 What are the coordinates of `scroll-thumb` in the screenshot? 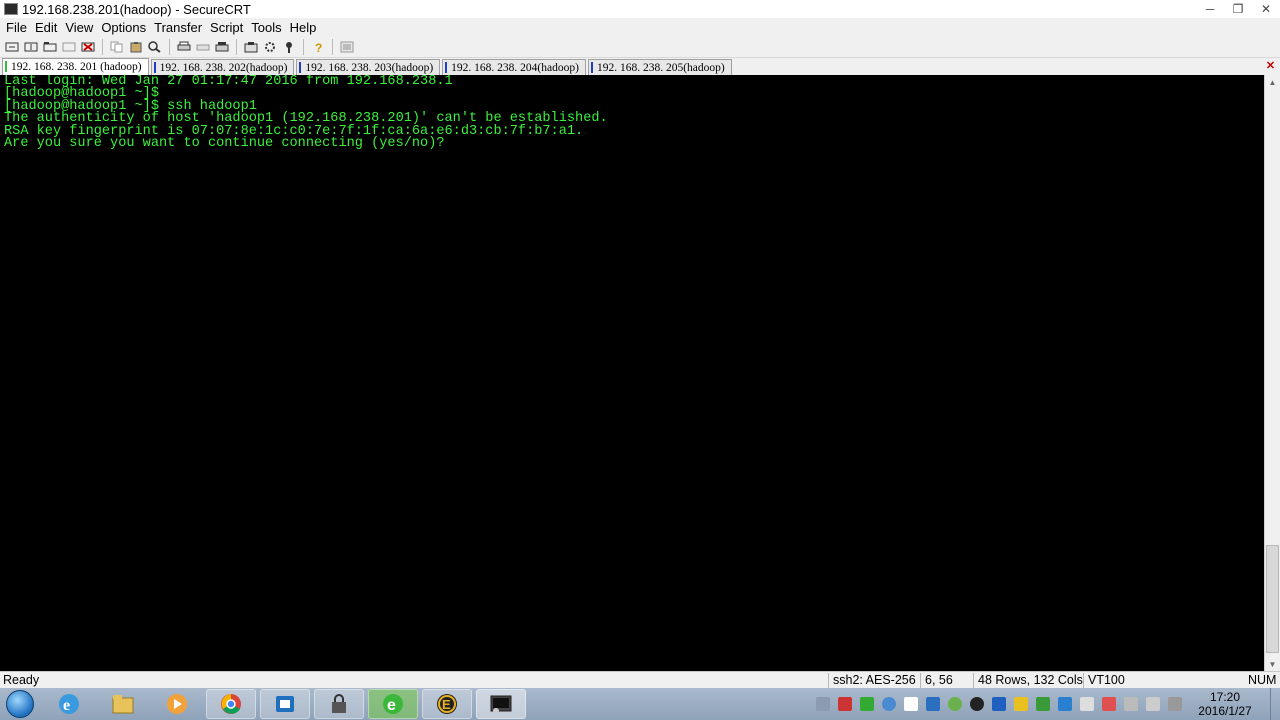 It's located at (1272, 599).